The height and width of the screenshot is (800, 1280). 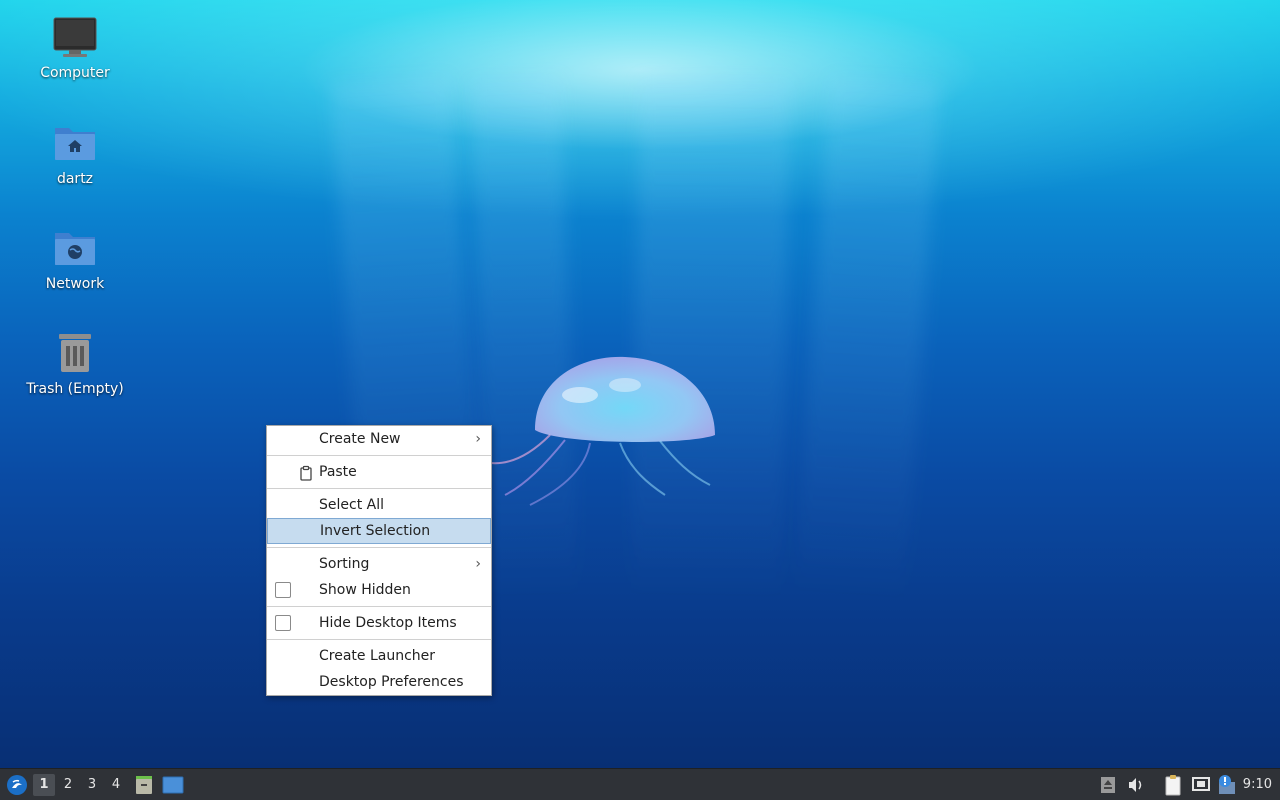 What do you see at coordinates (360, 439) in the screenshot?
I see `menu-item-label: Create New` at bounding box center [360, 439].